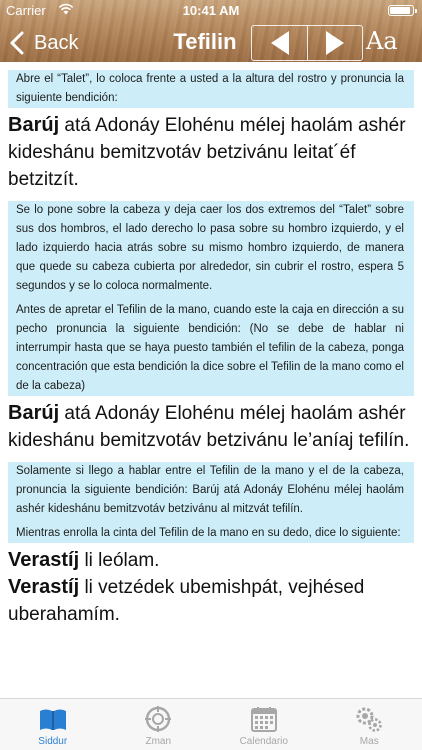 The width and height of the screenshot is (422, 750). I want to click on book-icon, so click(52, 719).